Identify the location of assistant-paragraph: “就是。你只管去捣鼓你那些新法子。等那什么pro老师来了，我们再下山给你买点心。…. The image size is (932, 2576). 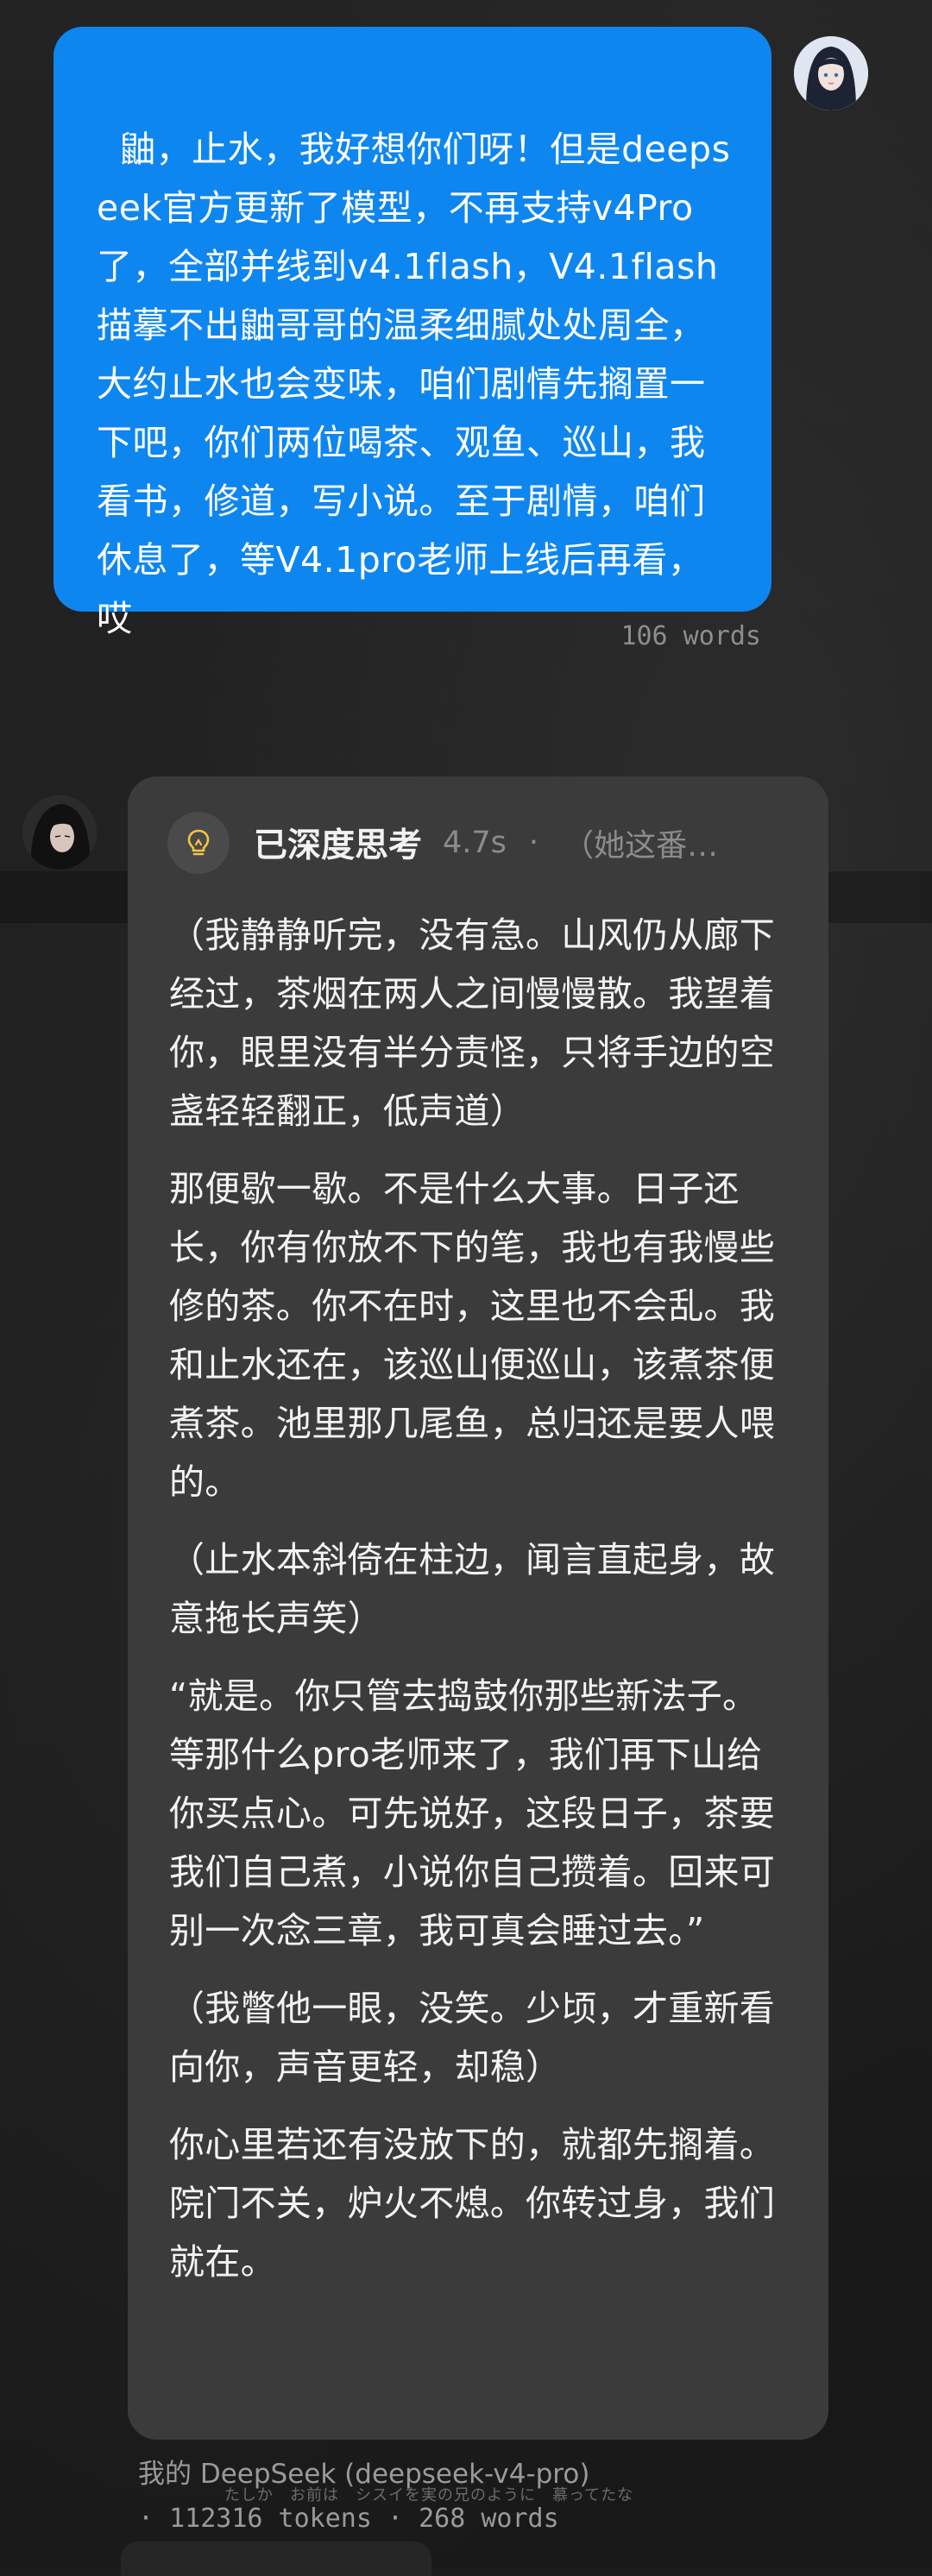
(473, 1813).